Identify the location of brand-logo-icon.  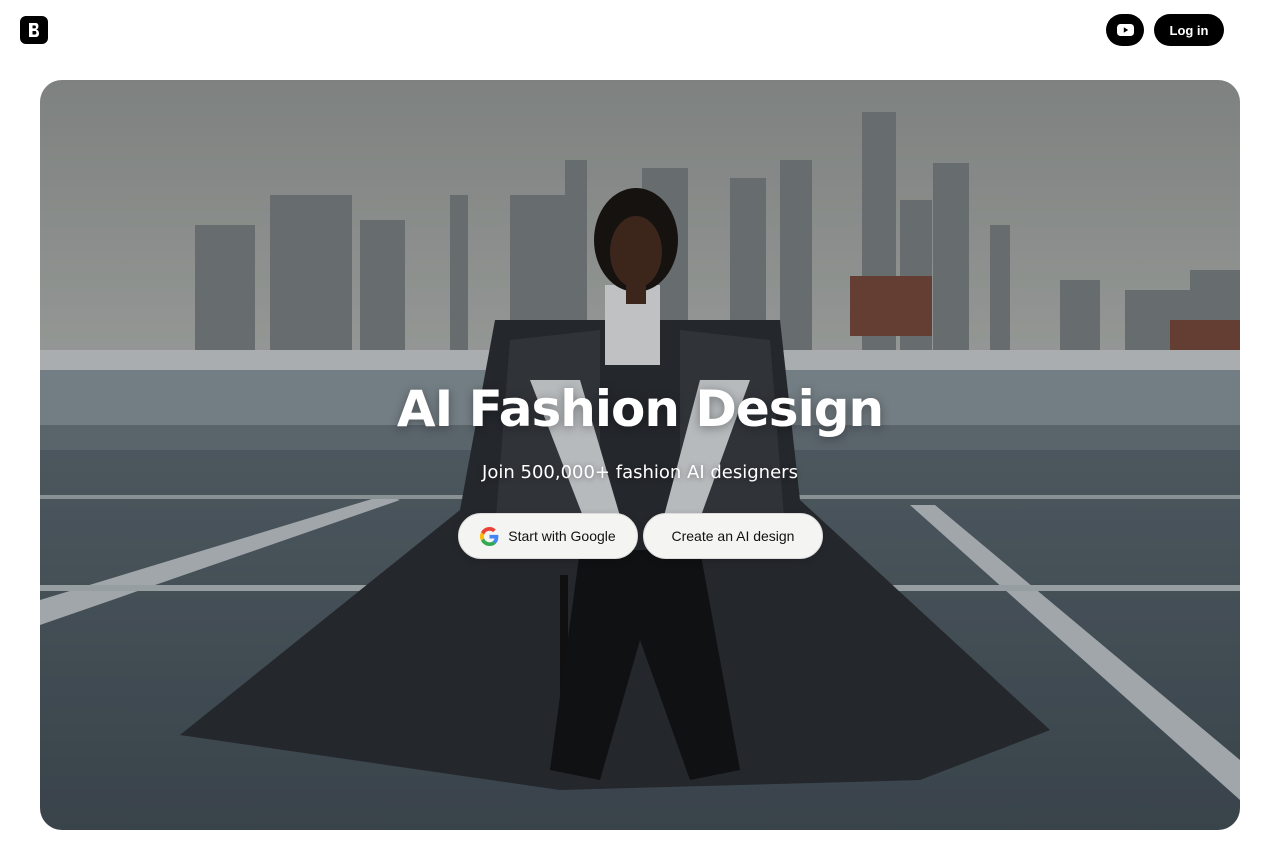
(34, 30).